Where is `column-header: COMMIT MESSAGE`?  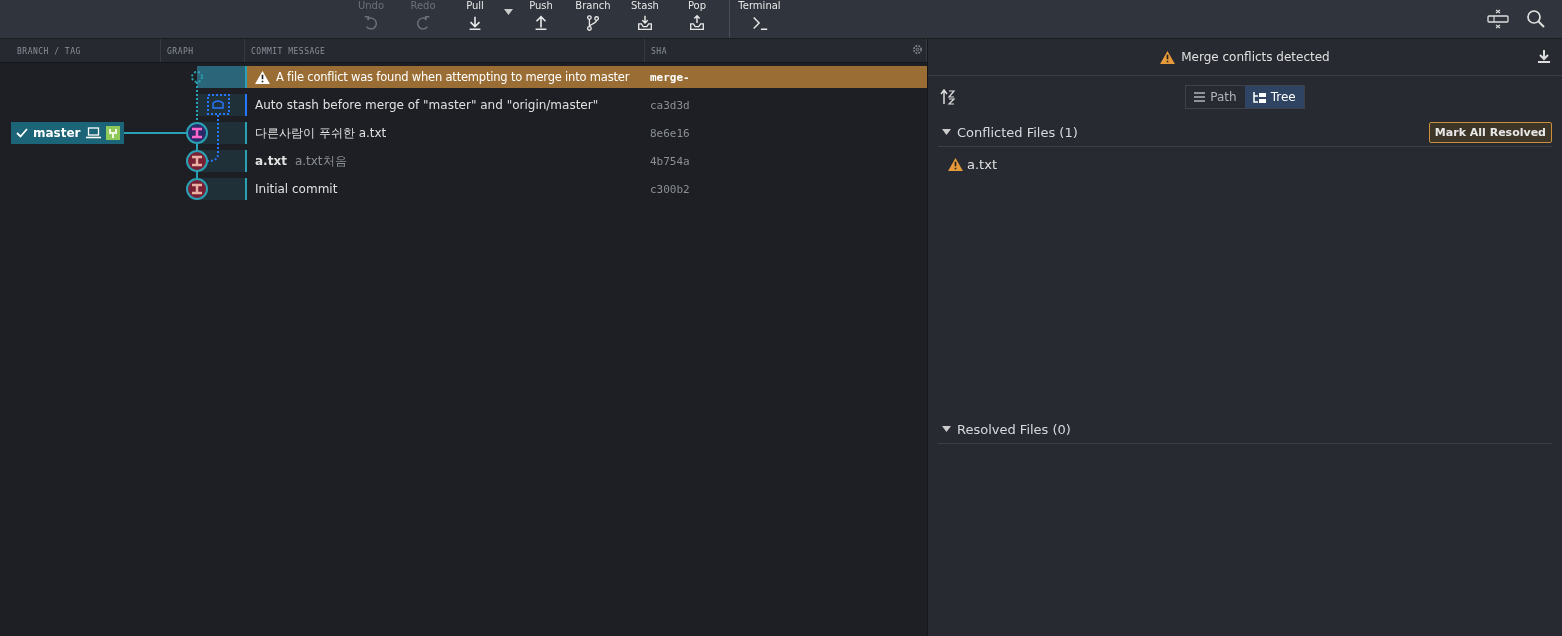 column-header: COMMIT MESSAGE is located at coordinates (445, 50).